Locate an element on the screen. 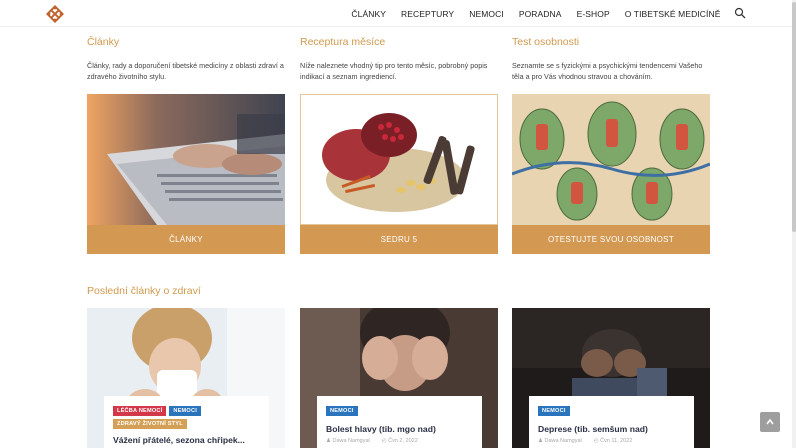 This screenshot has width=796, height=448. page-scrollbar is located at coordinates (794, 224).